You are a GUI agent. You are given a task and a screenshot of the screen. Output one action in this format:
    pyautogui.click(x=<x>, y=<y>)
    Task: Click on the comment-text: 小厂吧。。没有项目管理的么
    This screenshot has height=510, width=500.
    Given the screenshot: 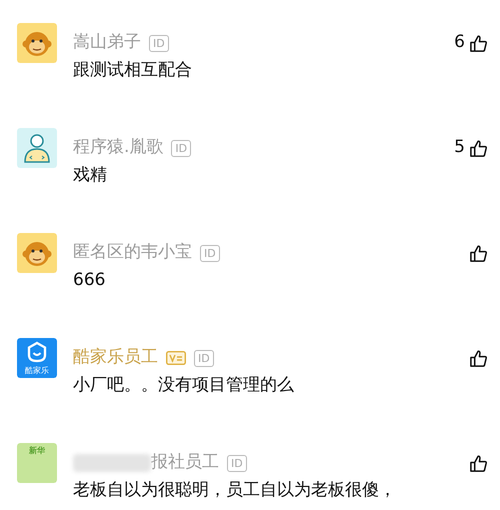 What is the action you would take?
    pyautogui.click(x=184, y=385)
    